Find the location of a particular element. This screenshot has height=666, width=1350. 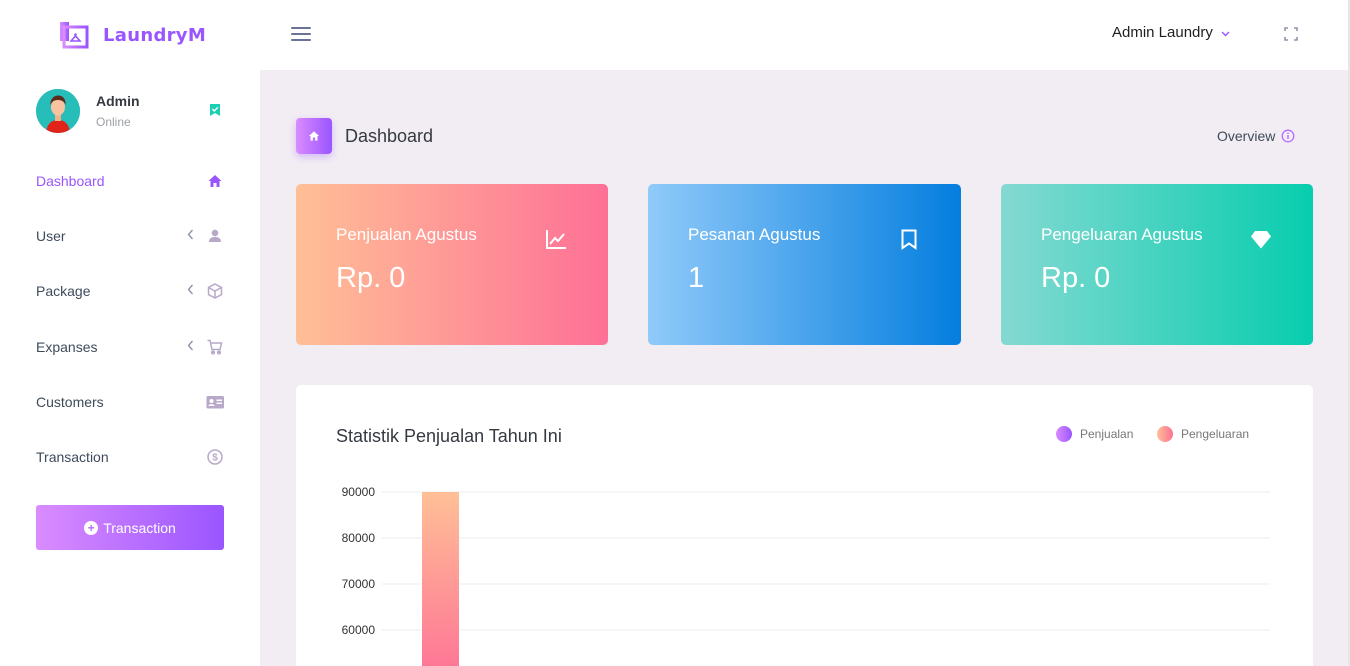

y-tick-label: 70000 is located at coordinates (359, 584).